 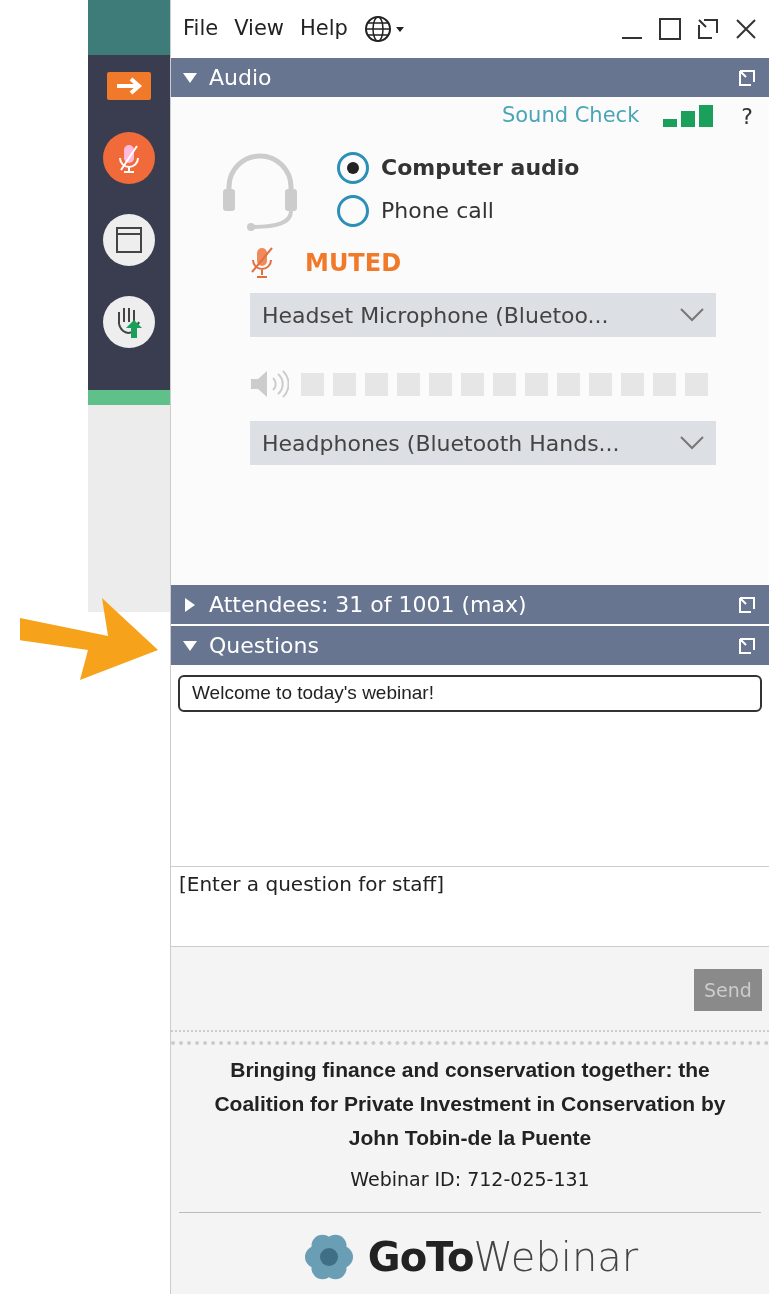 I want to click on muted-microphone-icon, so click(x=129, y=158).